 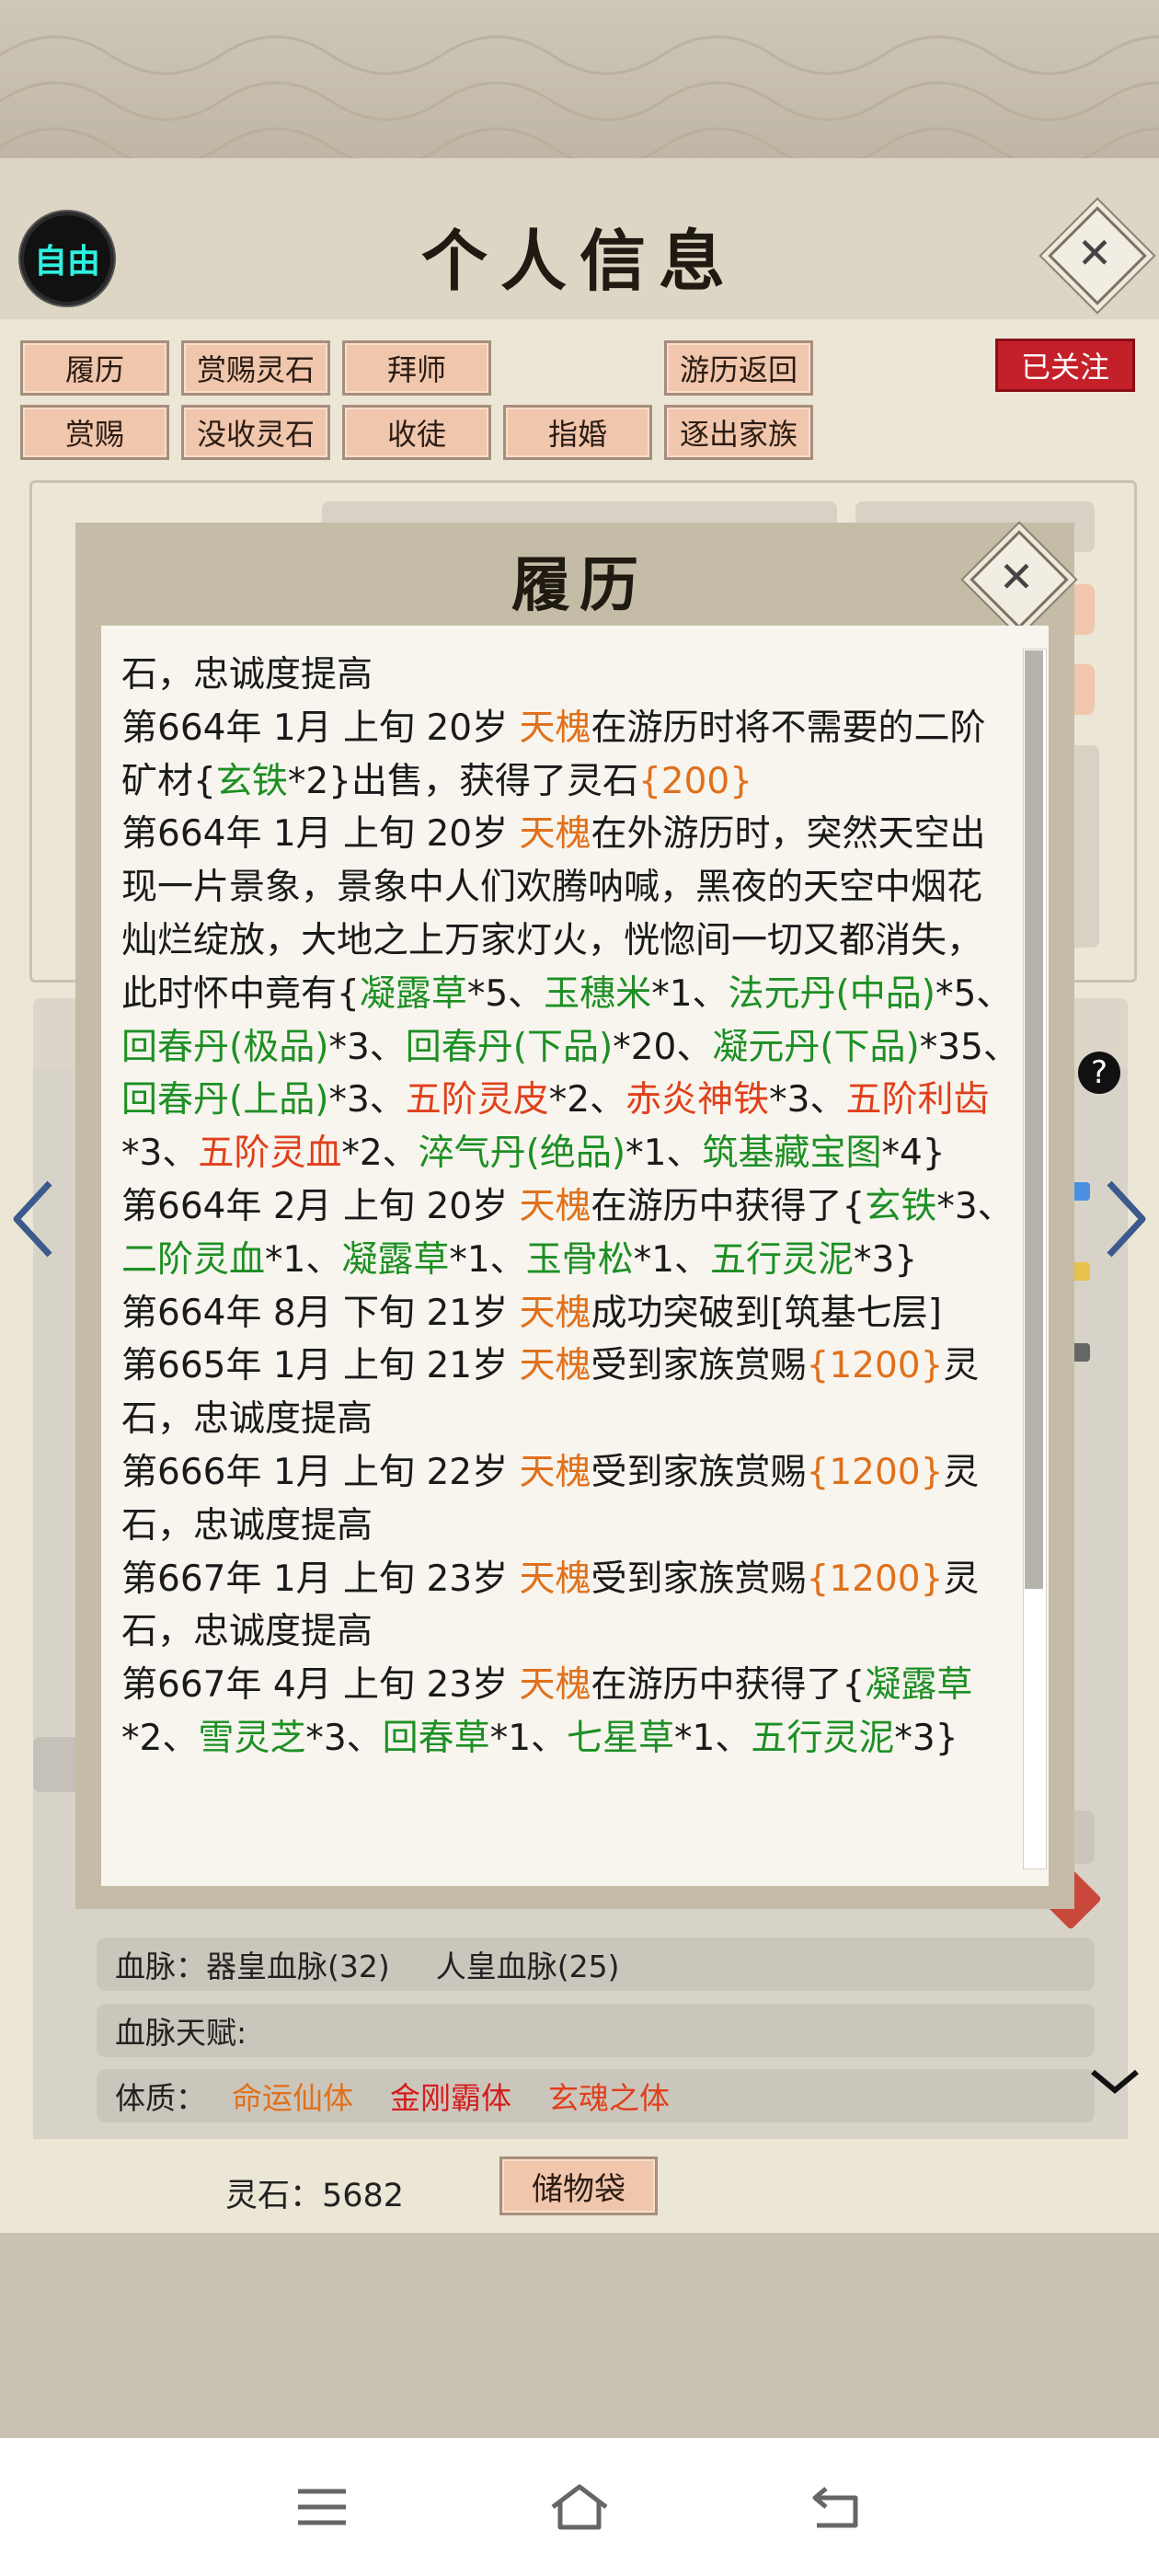 What do you see at coordinates (160, 1966) in the screenshot?
I see `bloodline-label: 血脉：` at bounding box center [160, 1966].